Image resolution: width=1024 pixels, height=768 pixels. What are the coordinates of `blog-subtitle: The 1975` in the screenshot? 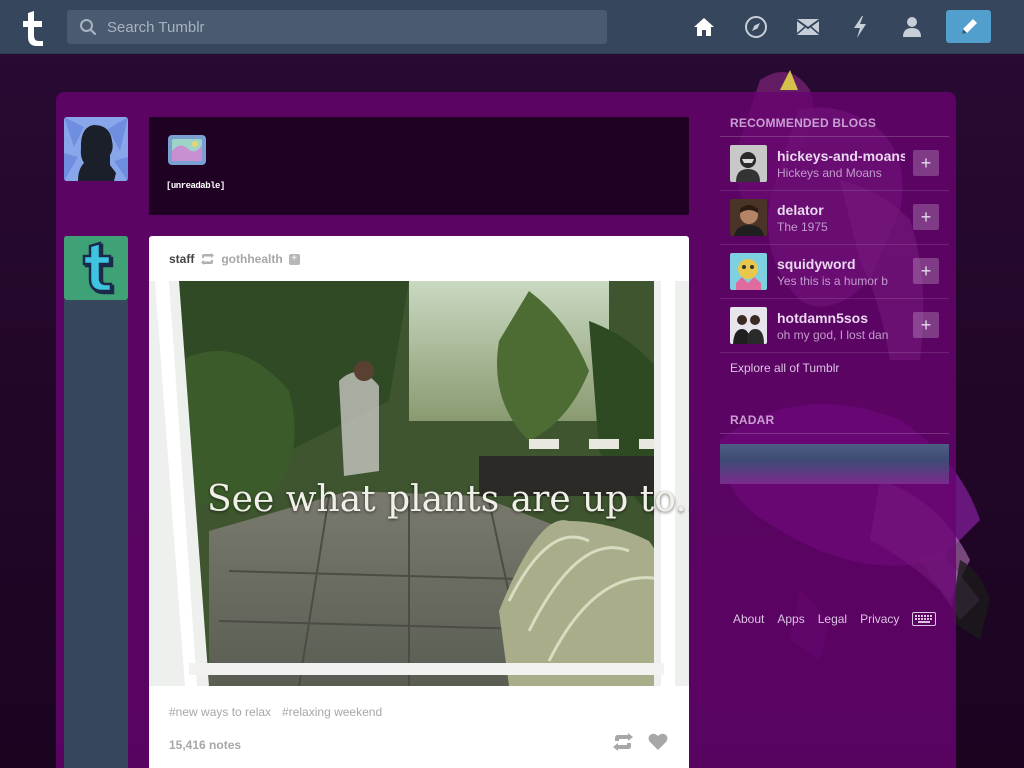 It's located at (802, 226).